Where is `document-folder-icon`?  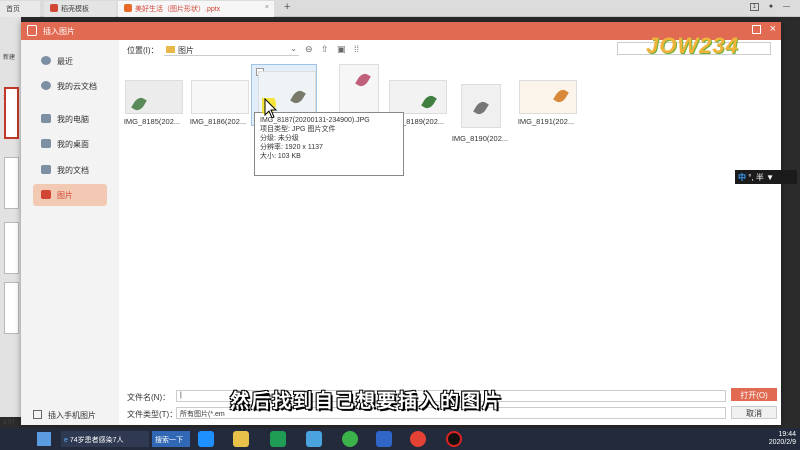
document-folder-icon is located at coordinates (46, 169).